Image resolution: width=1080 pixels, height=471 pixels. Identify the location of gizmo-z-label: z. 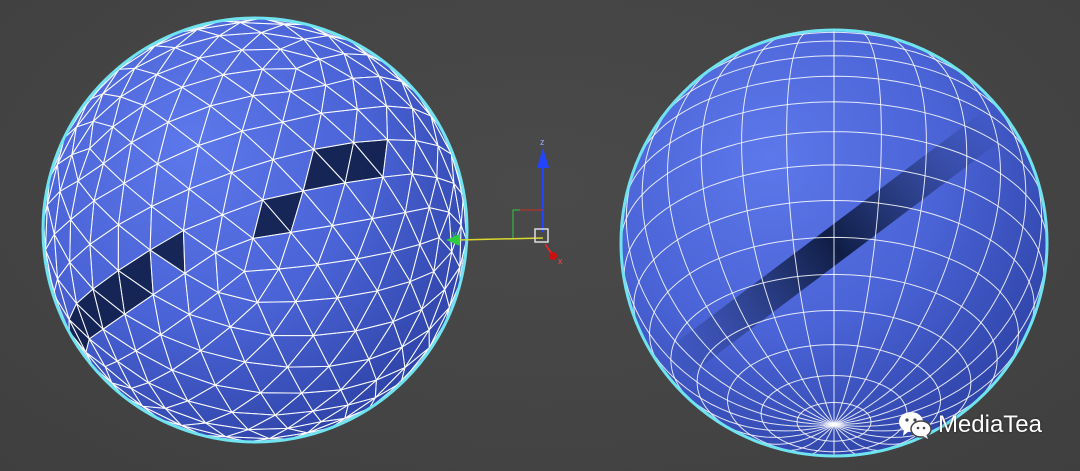
(542, 142).